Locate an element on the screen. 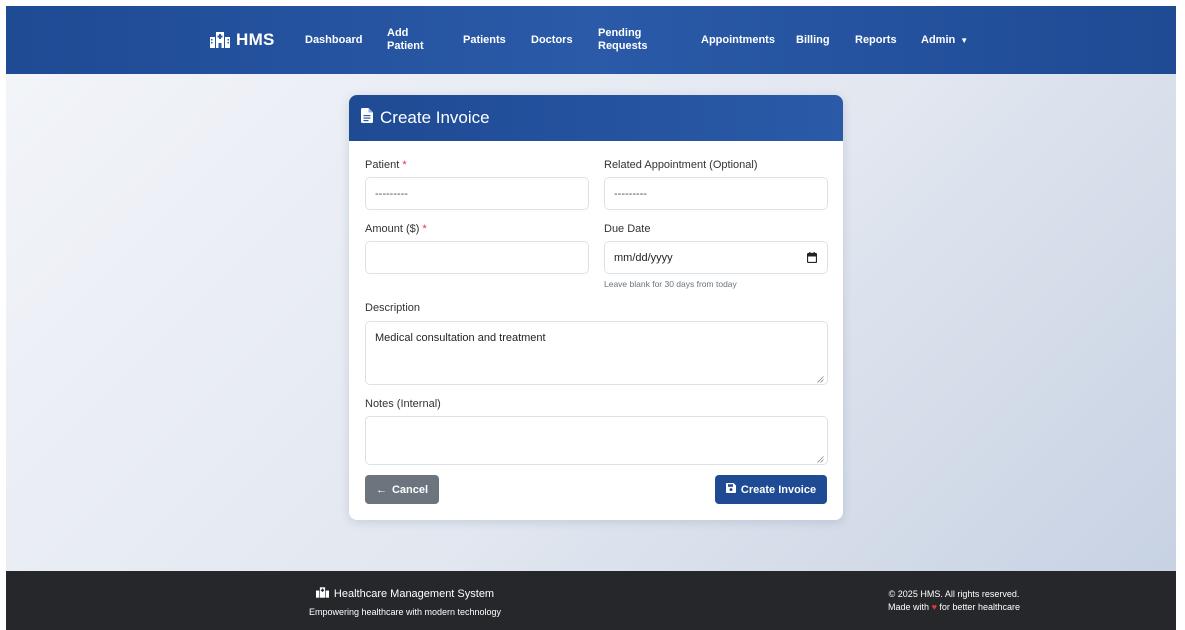 The height and width of the screenshot is (630, 1185). heart-icon: ♥ is located at coordinates (934, 607).